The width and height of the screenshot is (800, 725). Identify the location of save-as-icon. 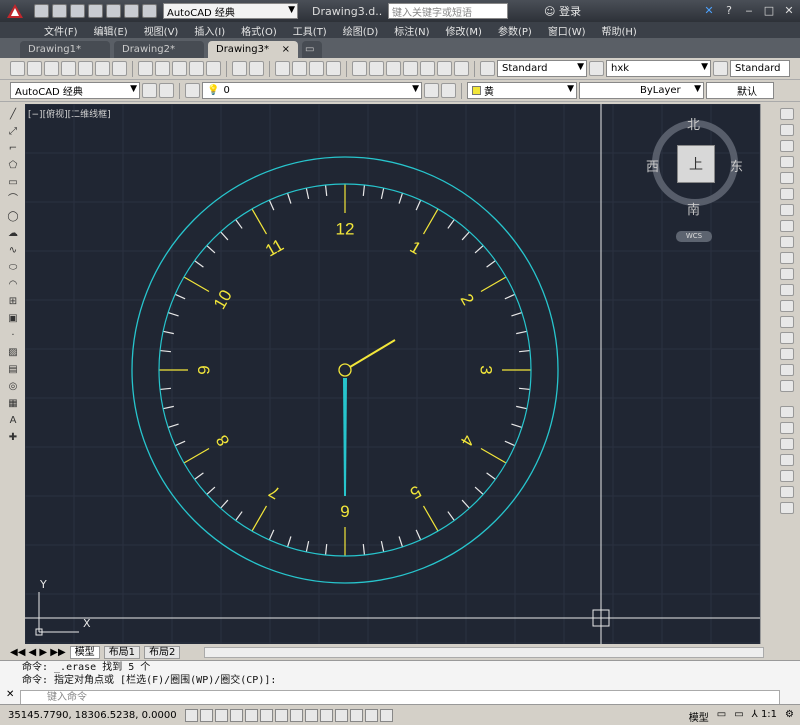
(95, 11).